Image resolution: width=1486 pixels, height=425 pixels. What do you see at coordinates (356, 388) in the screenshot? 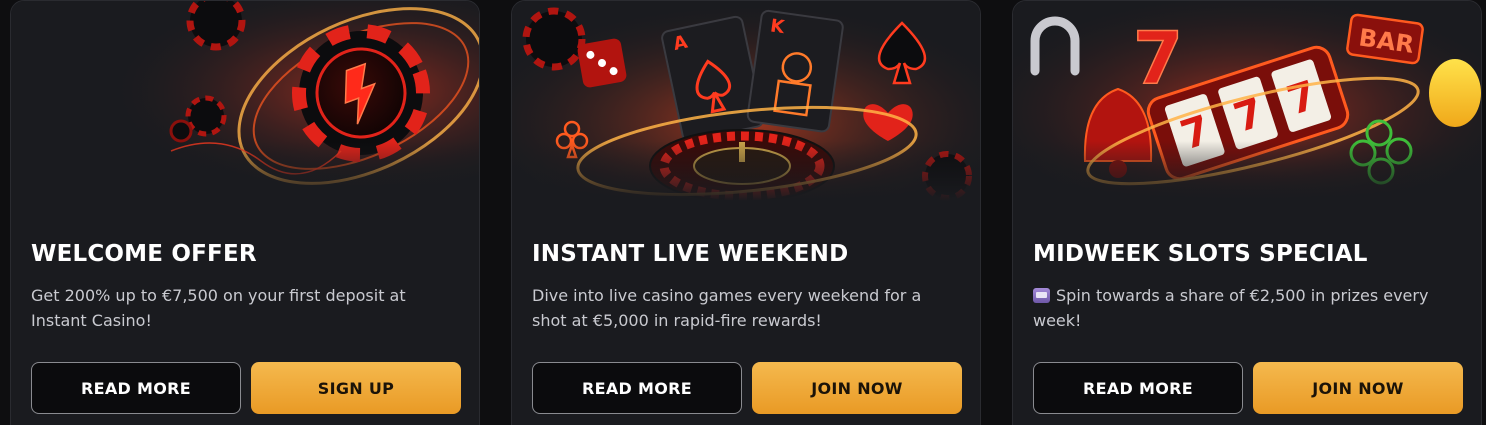
I see `sign-up-button: SIGN UP` at bounding box center [356, 388].